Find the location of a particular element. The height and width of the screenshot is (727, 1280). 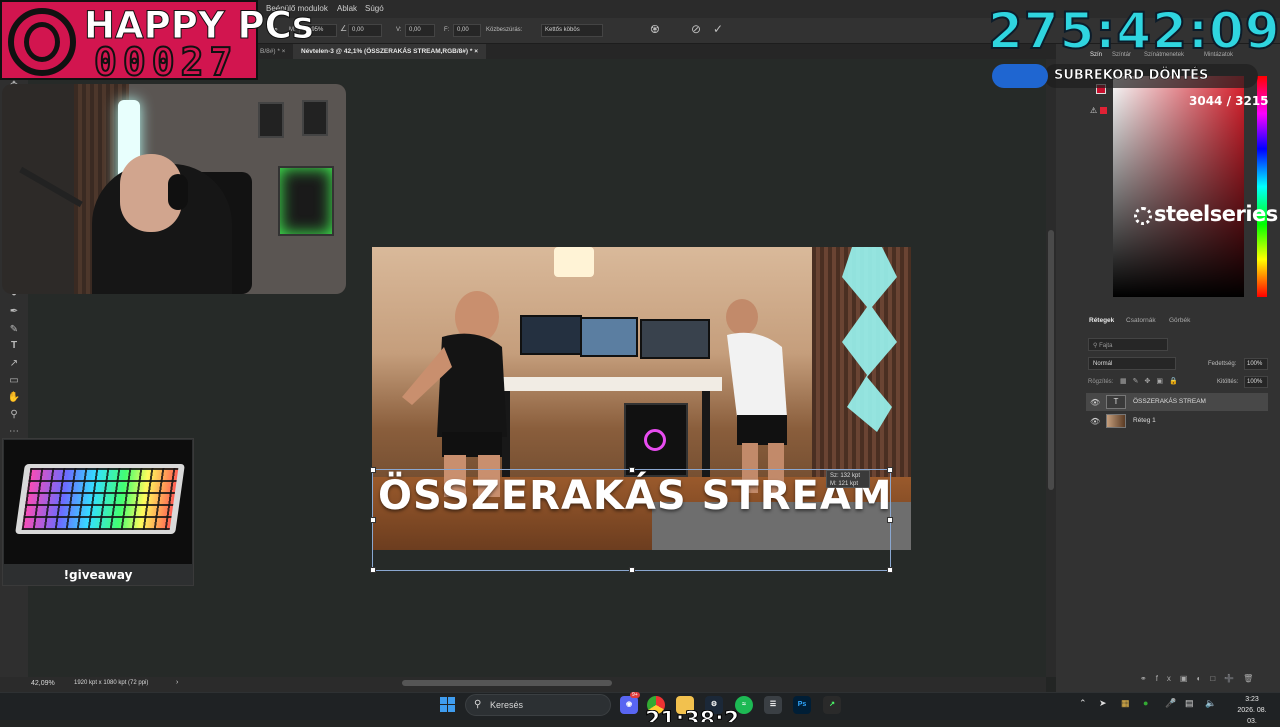

tab-channels: Csatornák is located at coordinates (1141, 320).